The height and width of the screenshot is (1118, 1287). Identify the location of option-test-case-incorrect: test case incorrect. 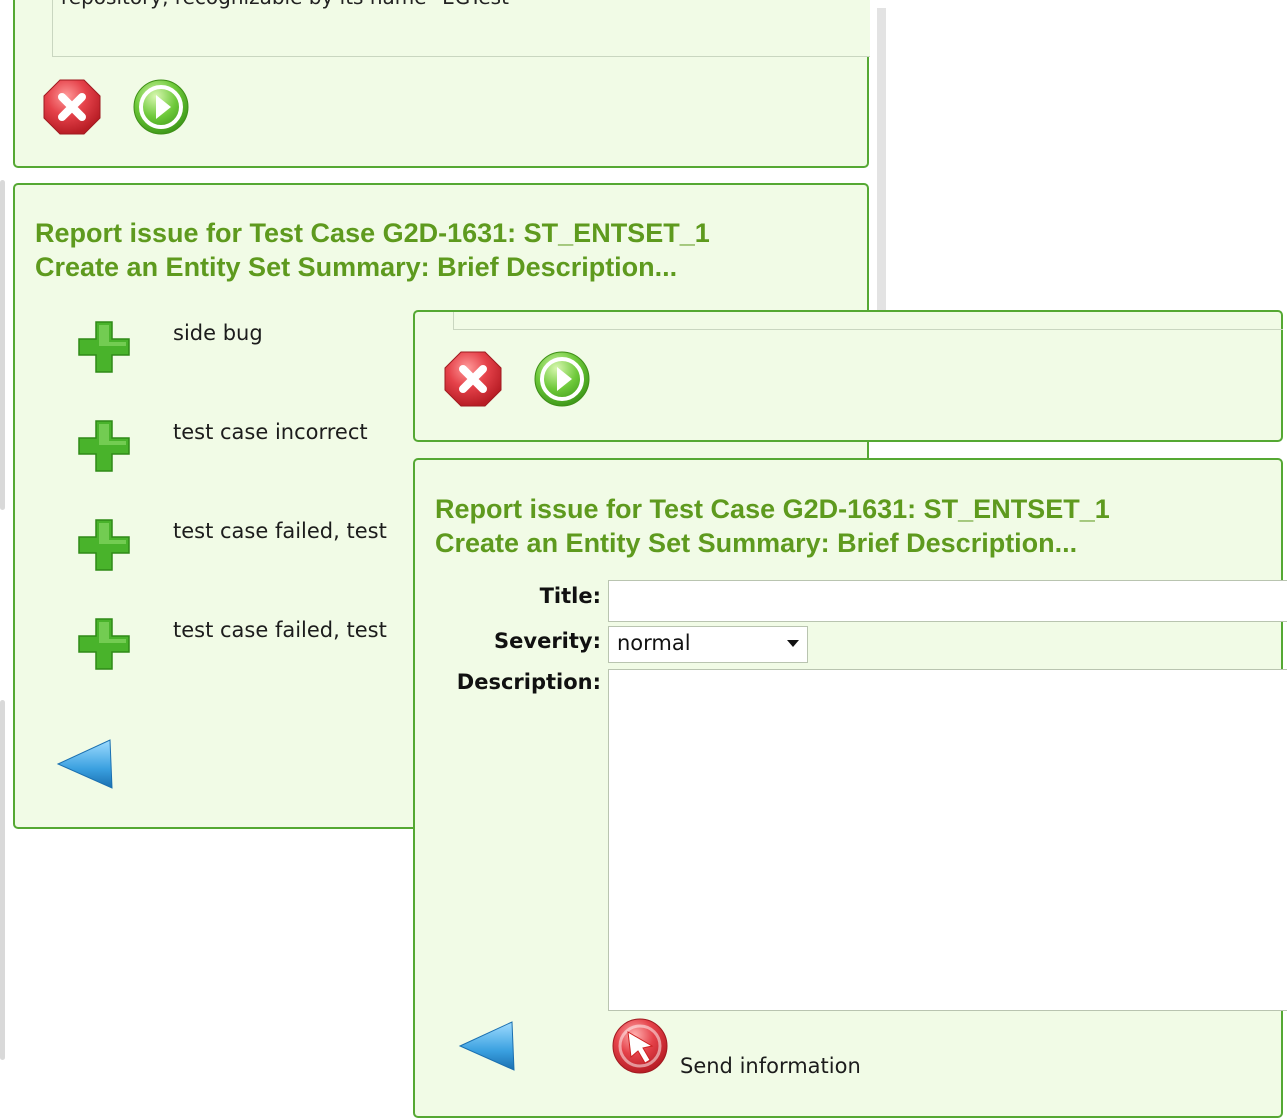
(270, 432).